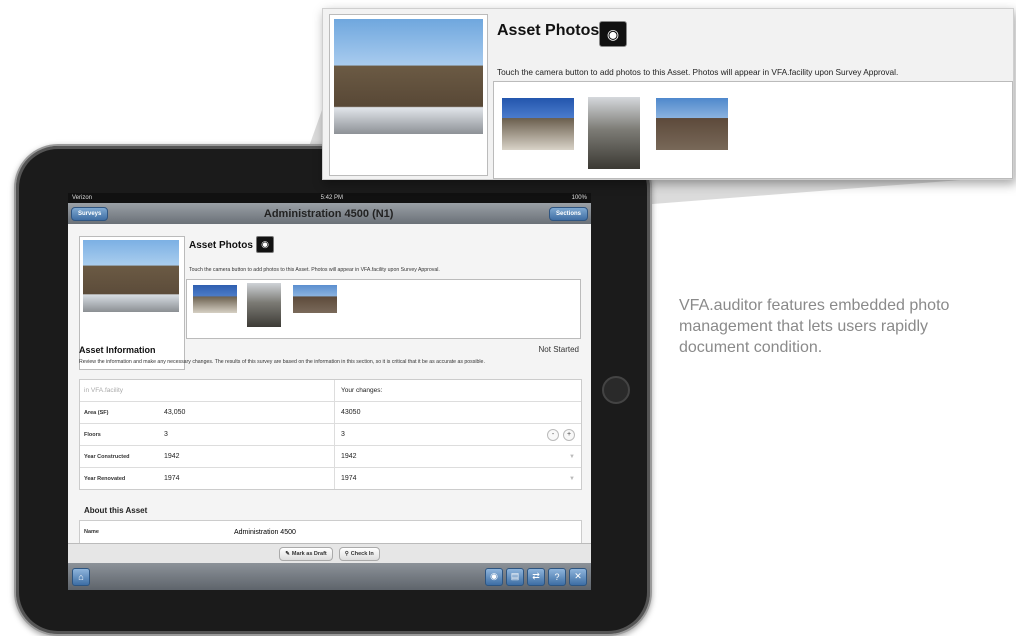  Describe the element at coordinates (558, 349) in the screenshot. I see `asset-status-badge: Not Started` at that location.